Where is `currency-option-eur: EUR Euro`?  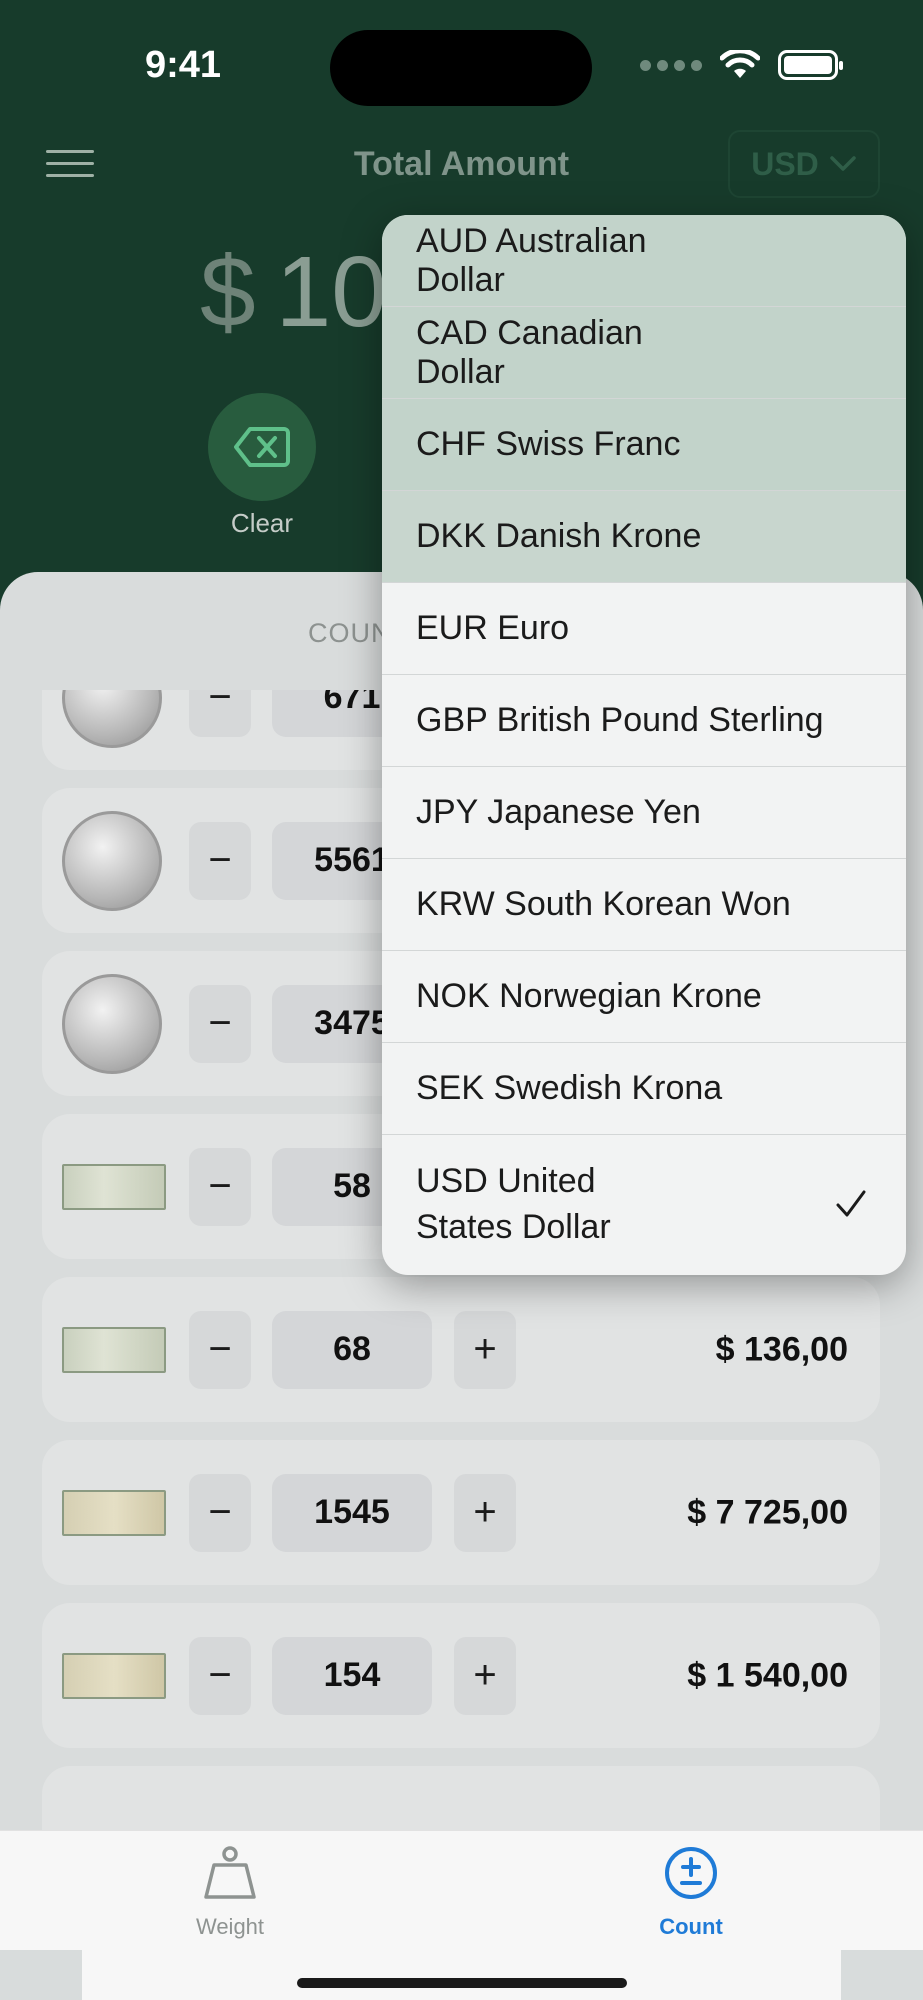 currency-option-eur: EUR Euro is located at coordinates (644, 629).